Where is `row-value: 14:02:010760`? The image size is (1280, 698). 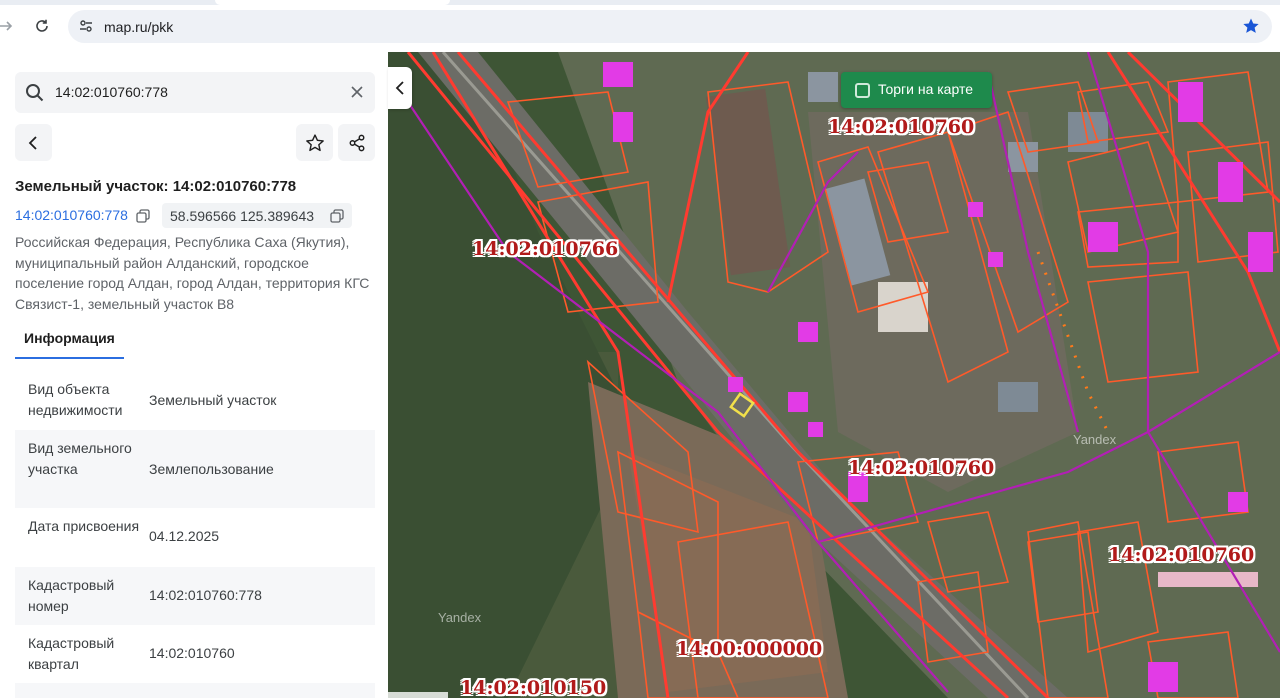 row-value: 14:02:010760 is located at coordinates (192, 653).